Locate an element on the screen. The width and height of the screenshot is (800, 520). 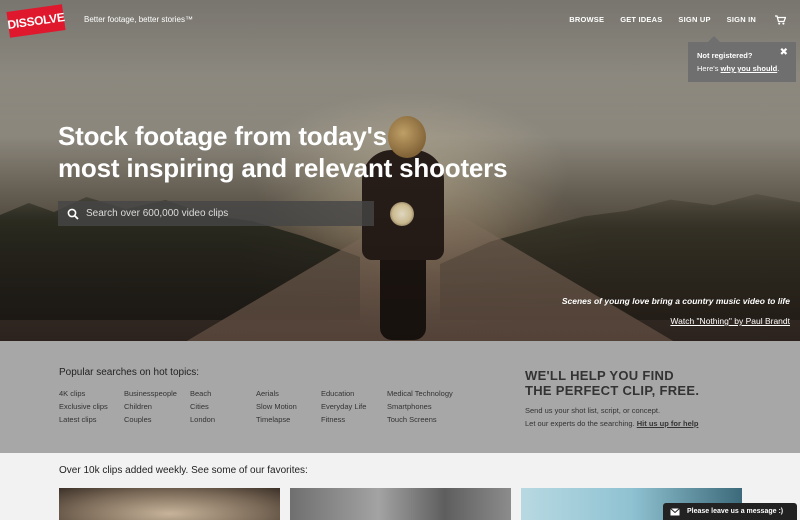
search-bar is located at coordinates (216, 213).